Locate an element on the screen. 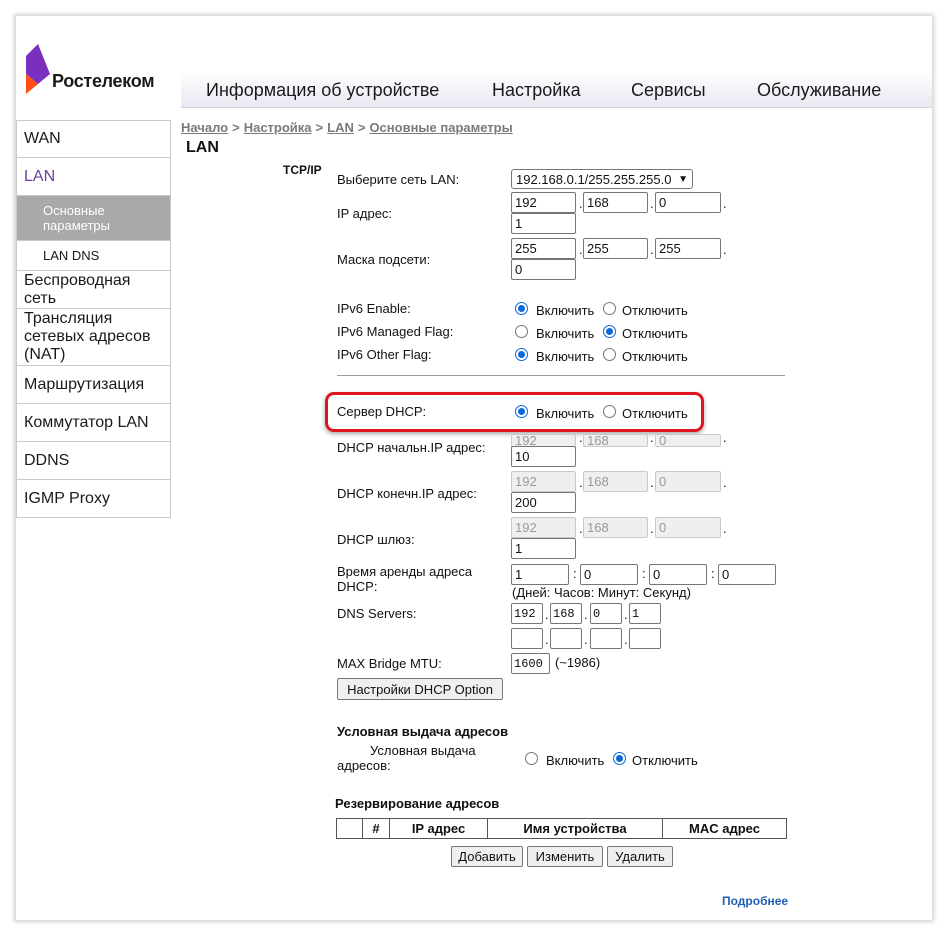  col-ip: IP адрес is located at coordinates (439, 828).